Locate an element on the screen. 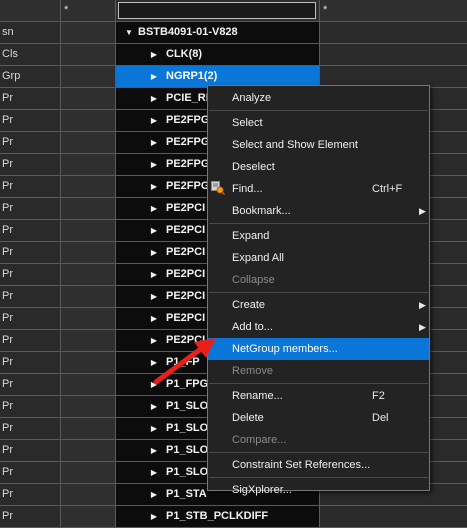  tree-cell: ▶ CLK(8) is located at coordinates (218, 54).